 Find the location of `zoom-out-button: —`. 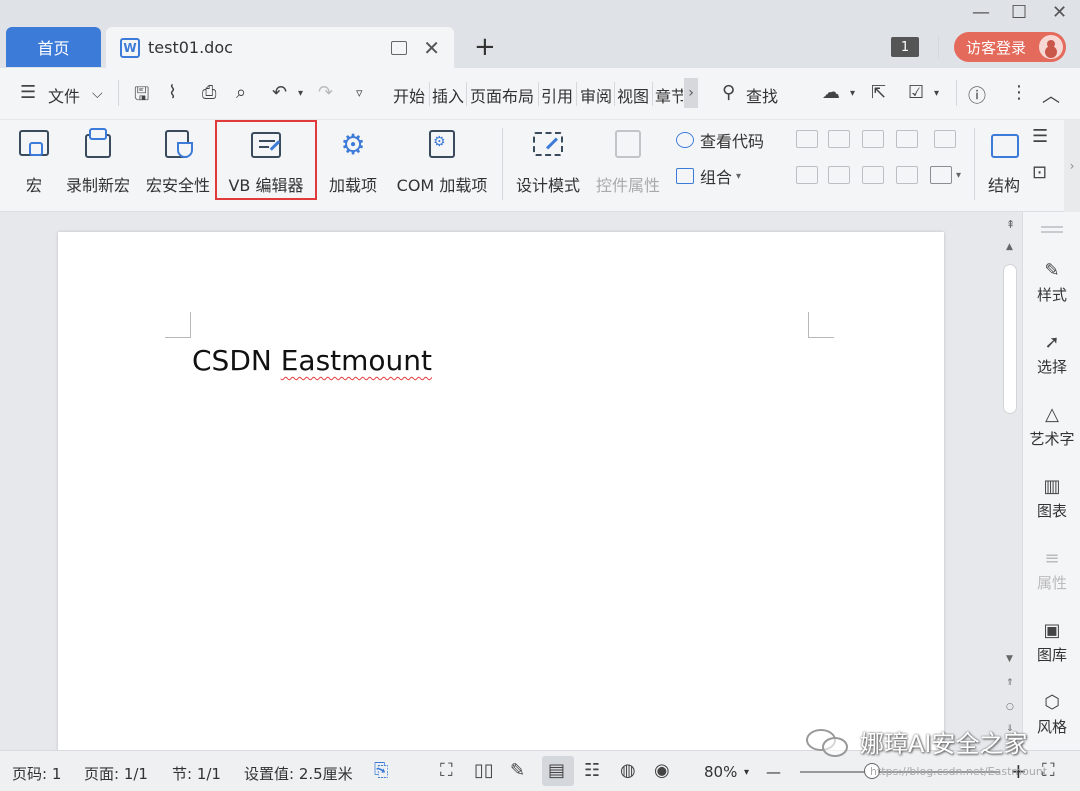

zoom-out-button: — is located at coordinates (773, 772).